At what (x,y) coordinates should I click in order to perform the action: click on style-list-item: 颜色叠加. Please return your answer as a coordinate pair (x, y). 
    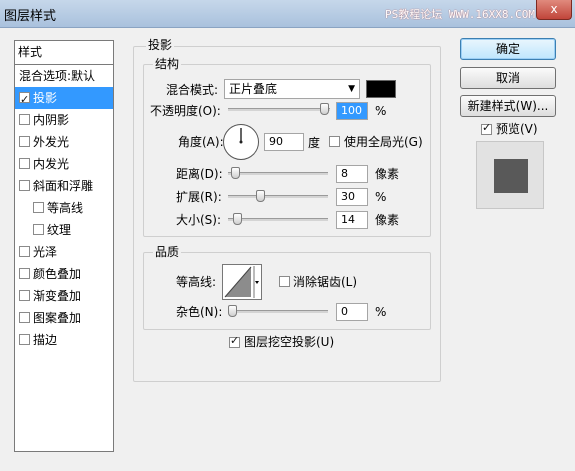
    Looking at the image, I should click on (64, 274).